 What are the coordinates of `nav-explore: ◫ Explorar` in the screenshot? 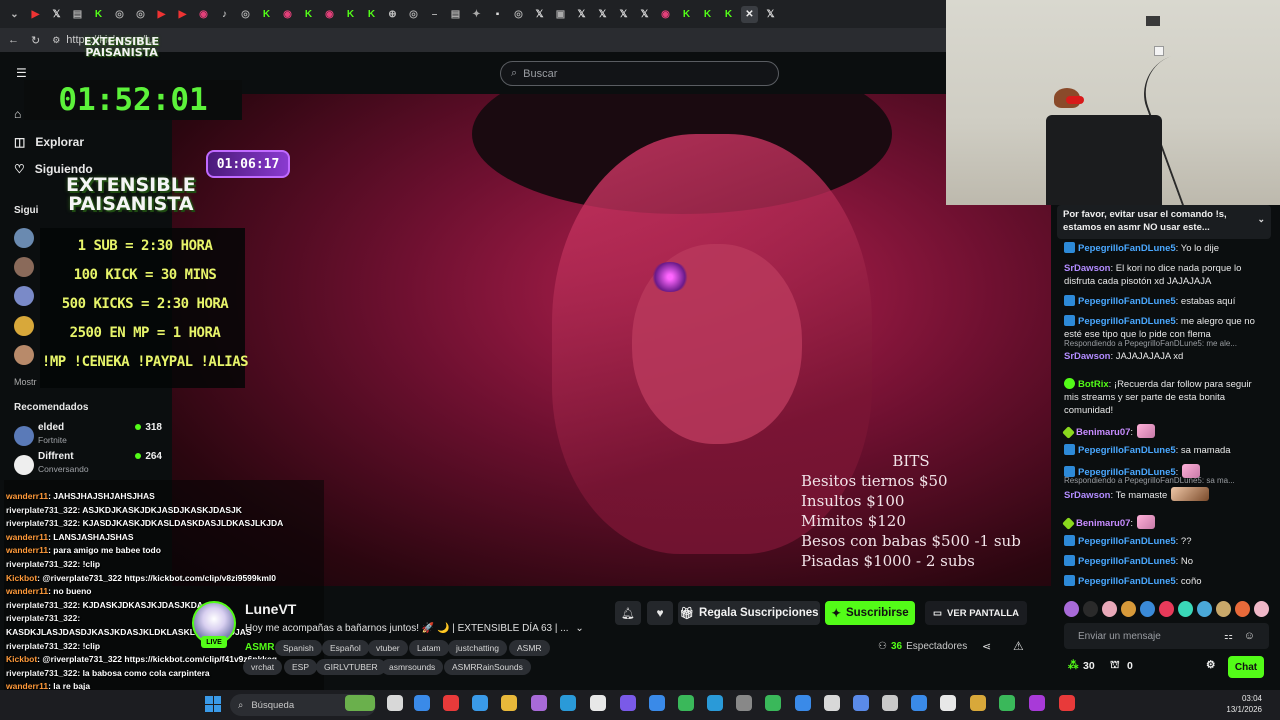 It's located at (49, 142).